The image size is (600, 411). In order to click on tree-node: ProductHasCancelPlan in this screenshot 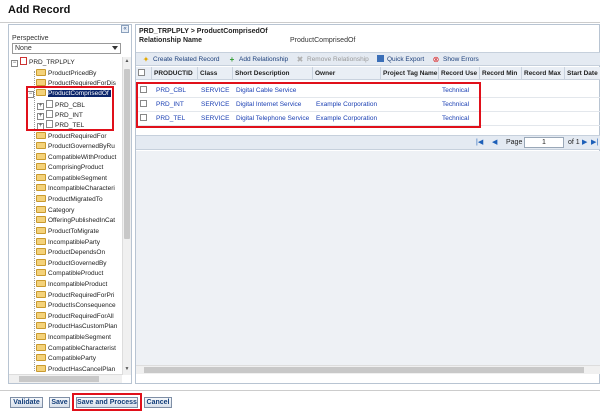, I will do `click(75, 369)`.